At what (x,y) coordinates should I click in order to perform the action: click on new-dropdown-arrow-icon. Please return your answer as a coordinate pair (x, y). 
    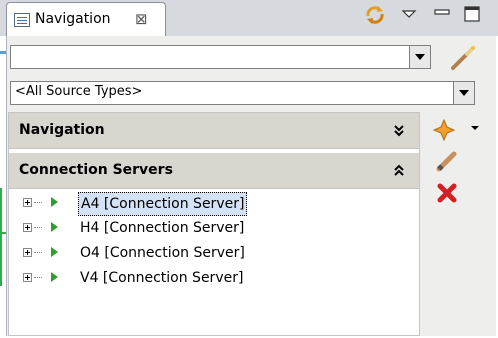
    Looking at the image, I should click on (475, 128).